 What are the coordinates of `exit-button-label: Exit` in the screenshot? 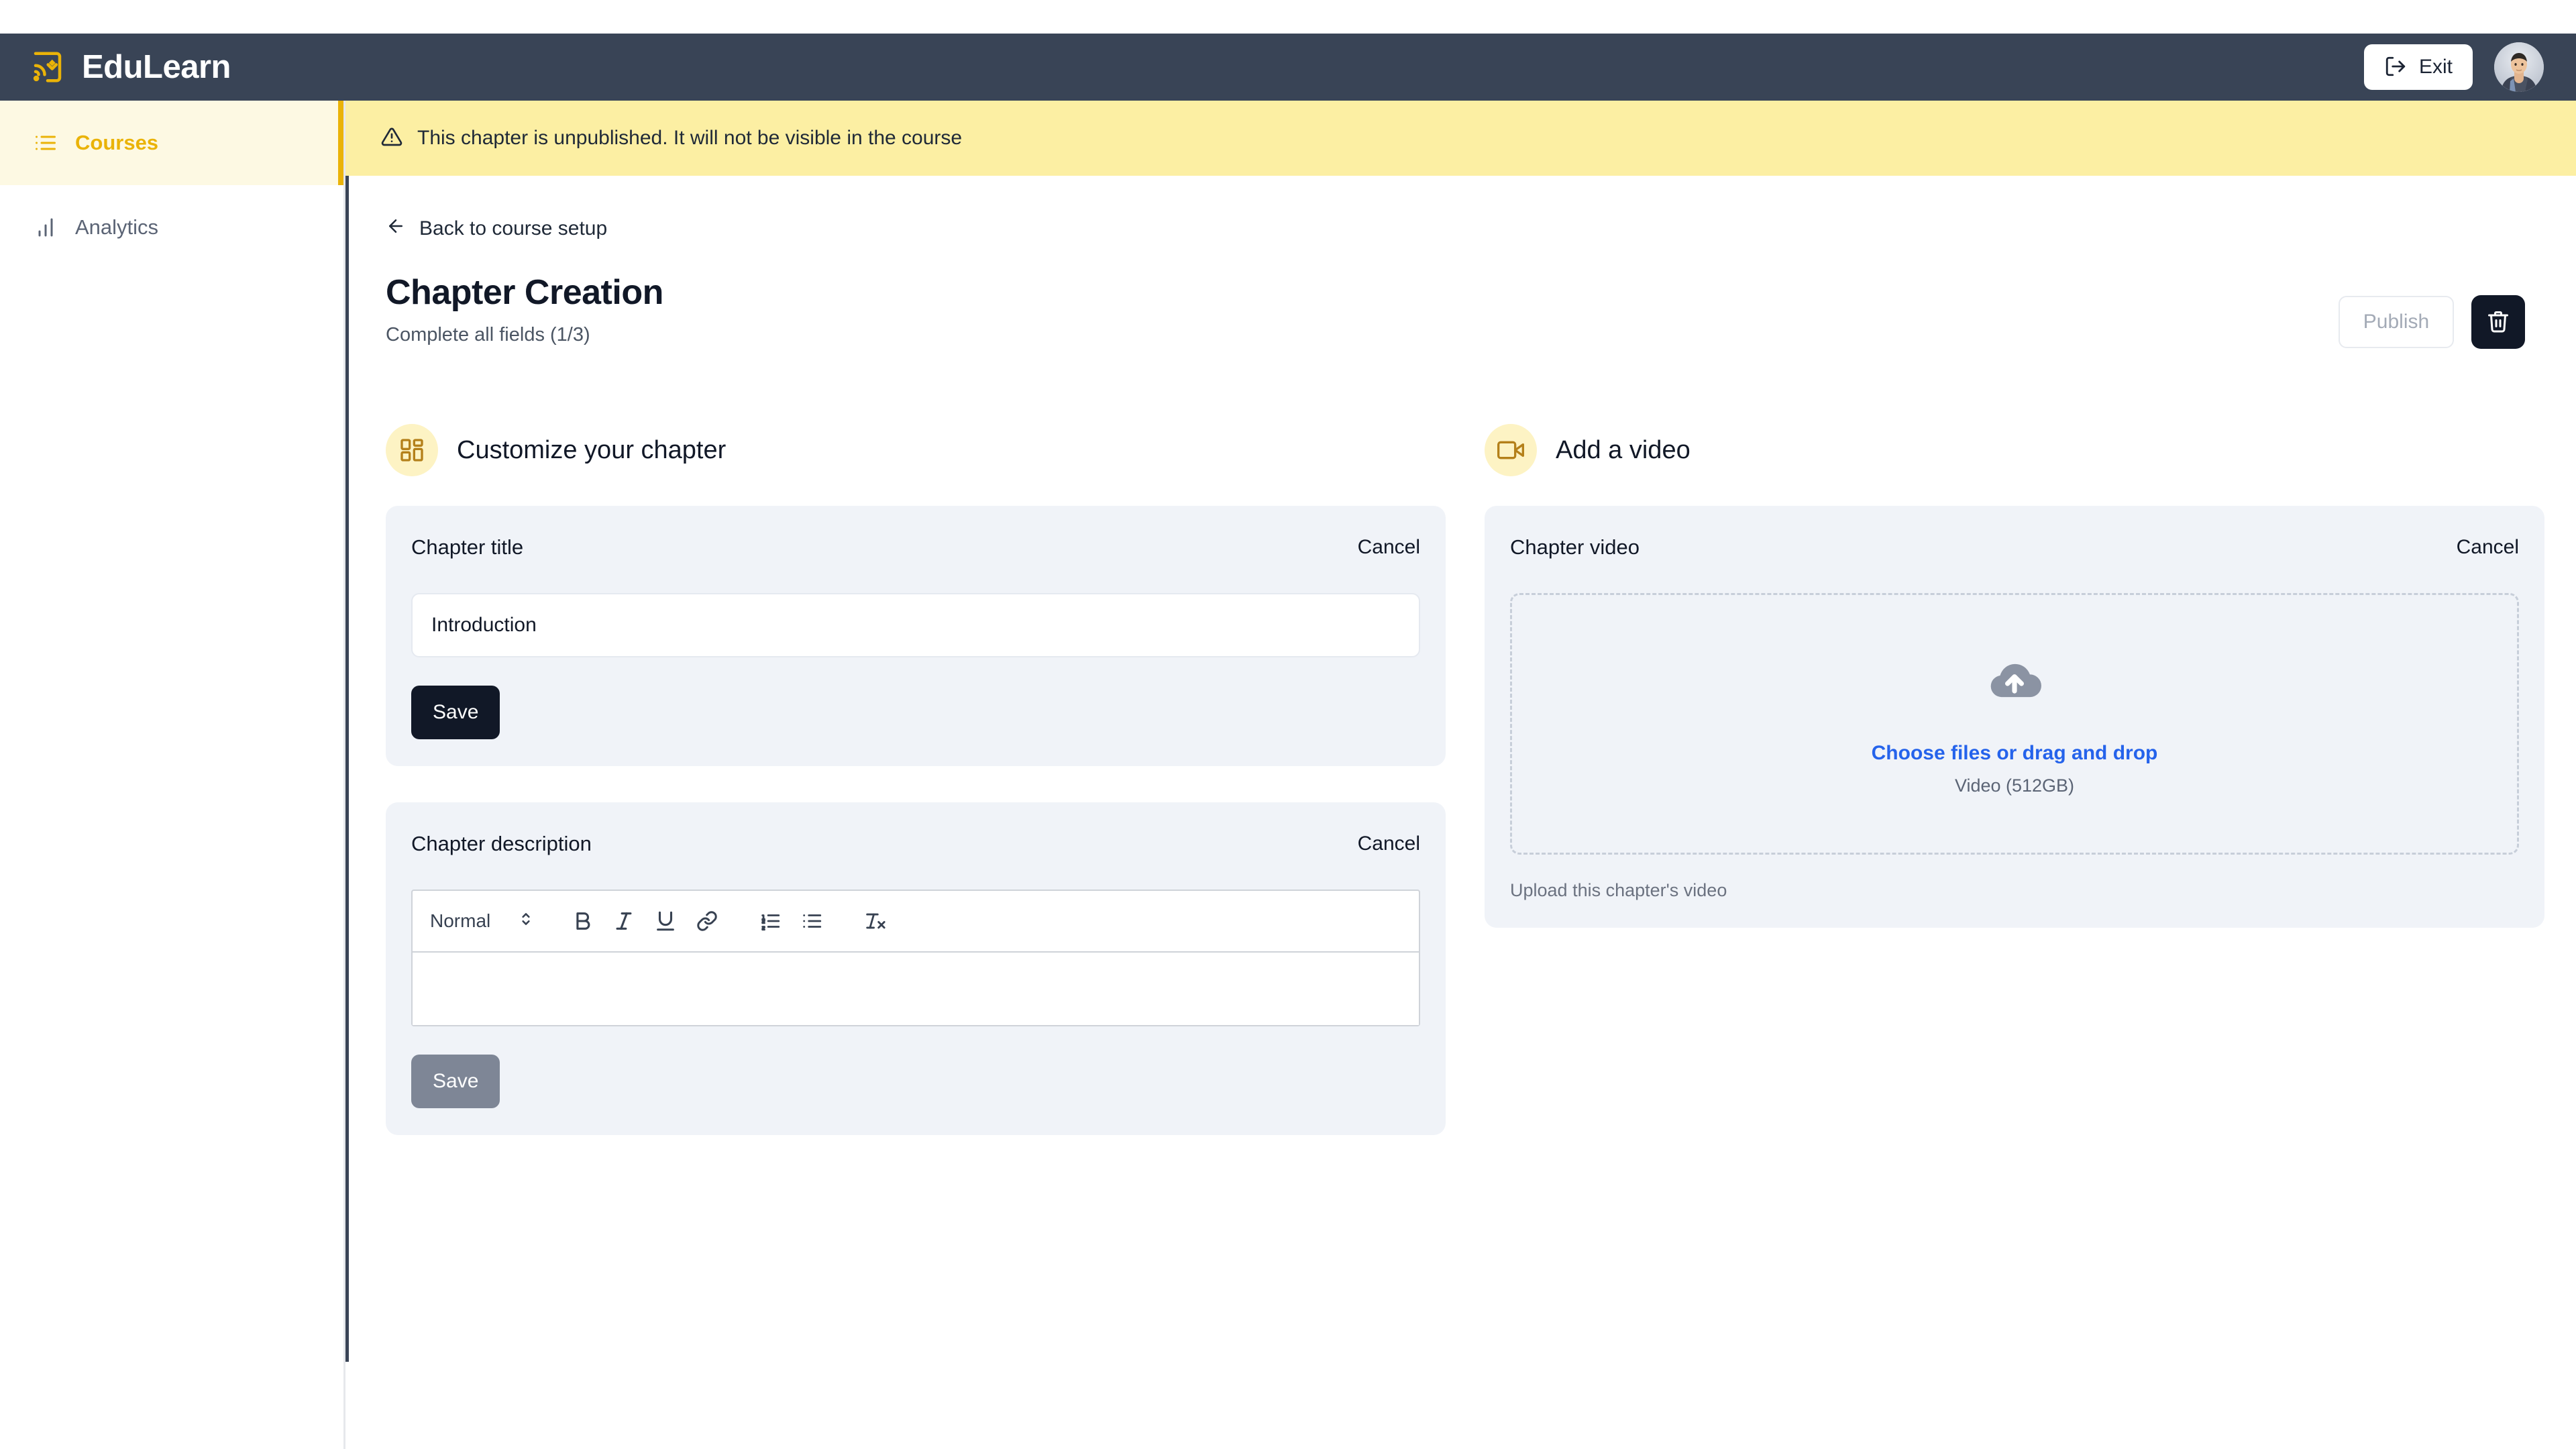 It's located at (2435, 67).